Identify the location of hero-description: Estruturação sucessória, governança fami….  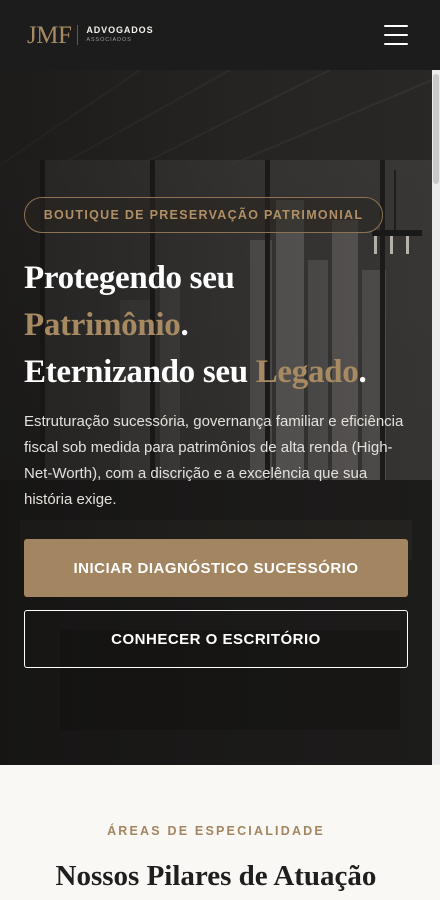
(214, 460).